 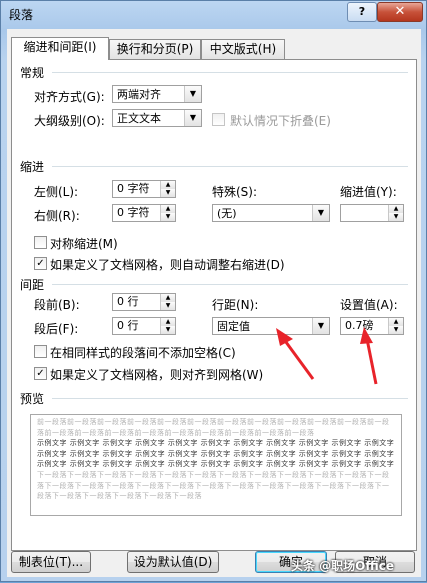 I want to click on spacing-after-value: 0 行, so click(x=128, y=325).